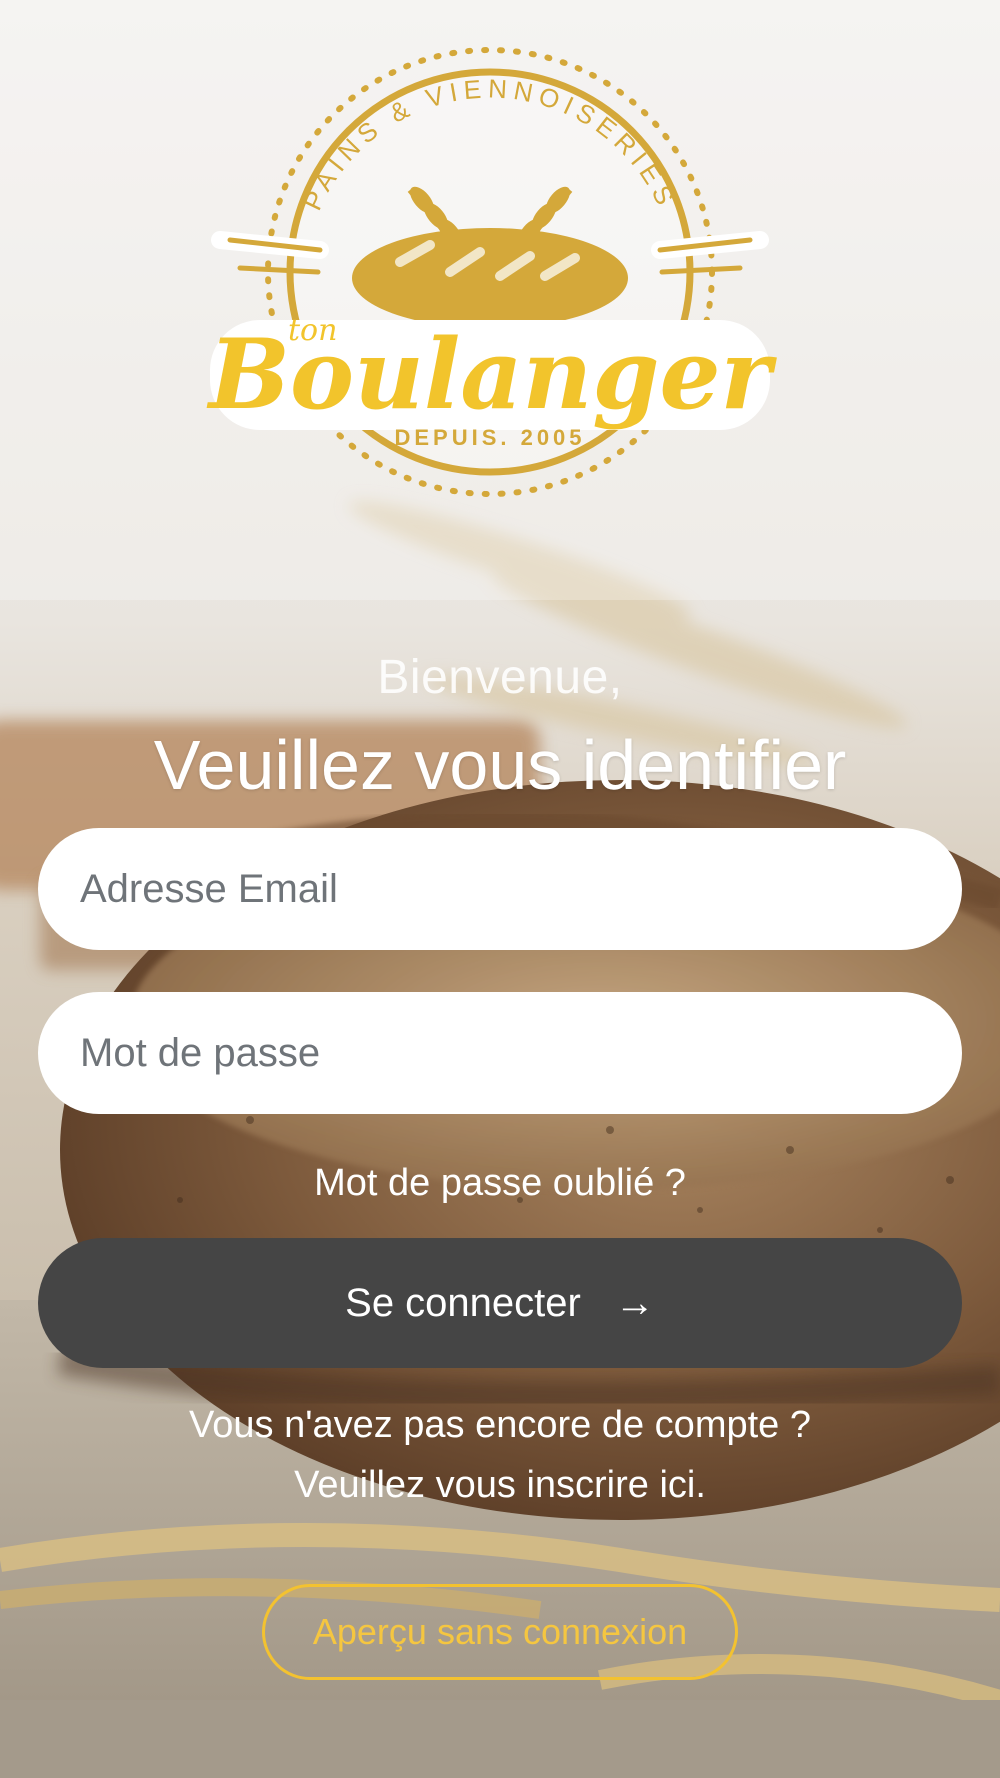 This screenshot has height=1778, width=1000. I want to click on password-input, so click(500, 1053).